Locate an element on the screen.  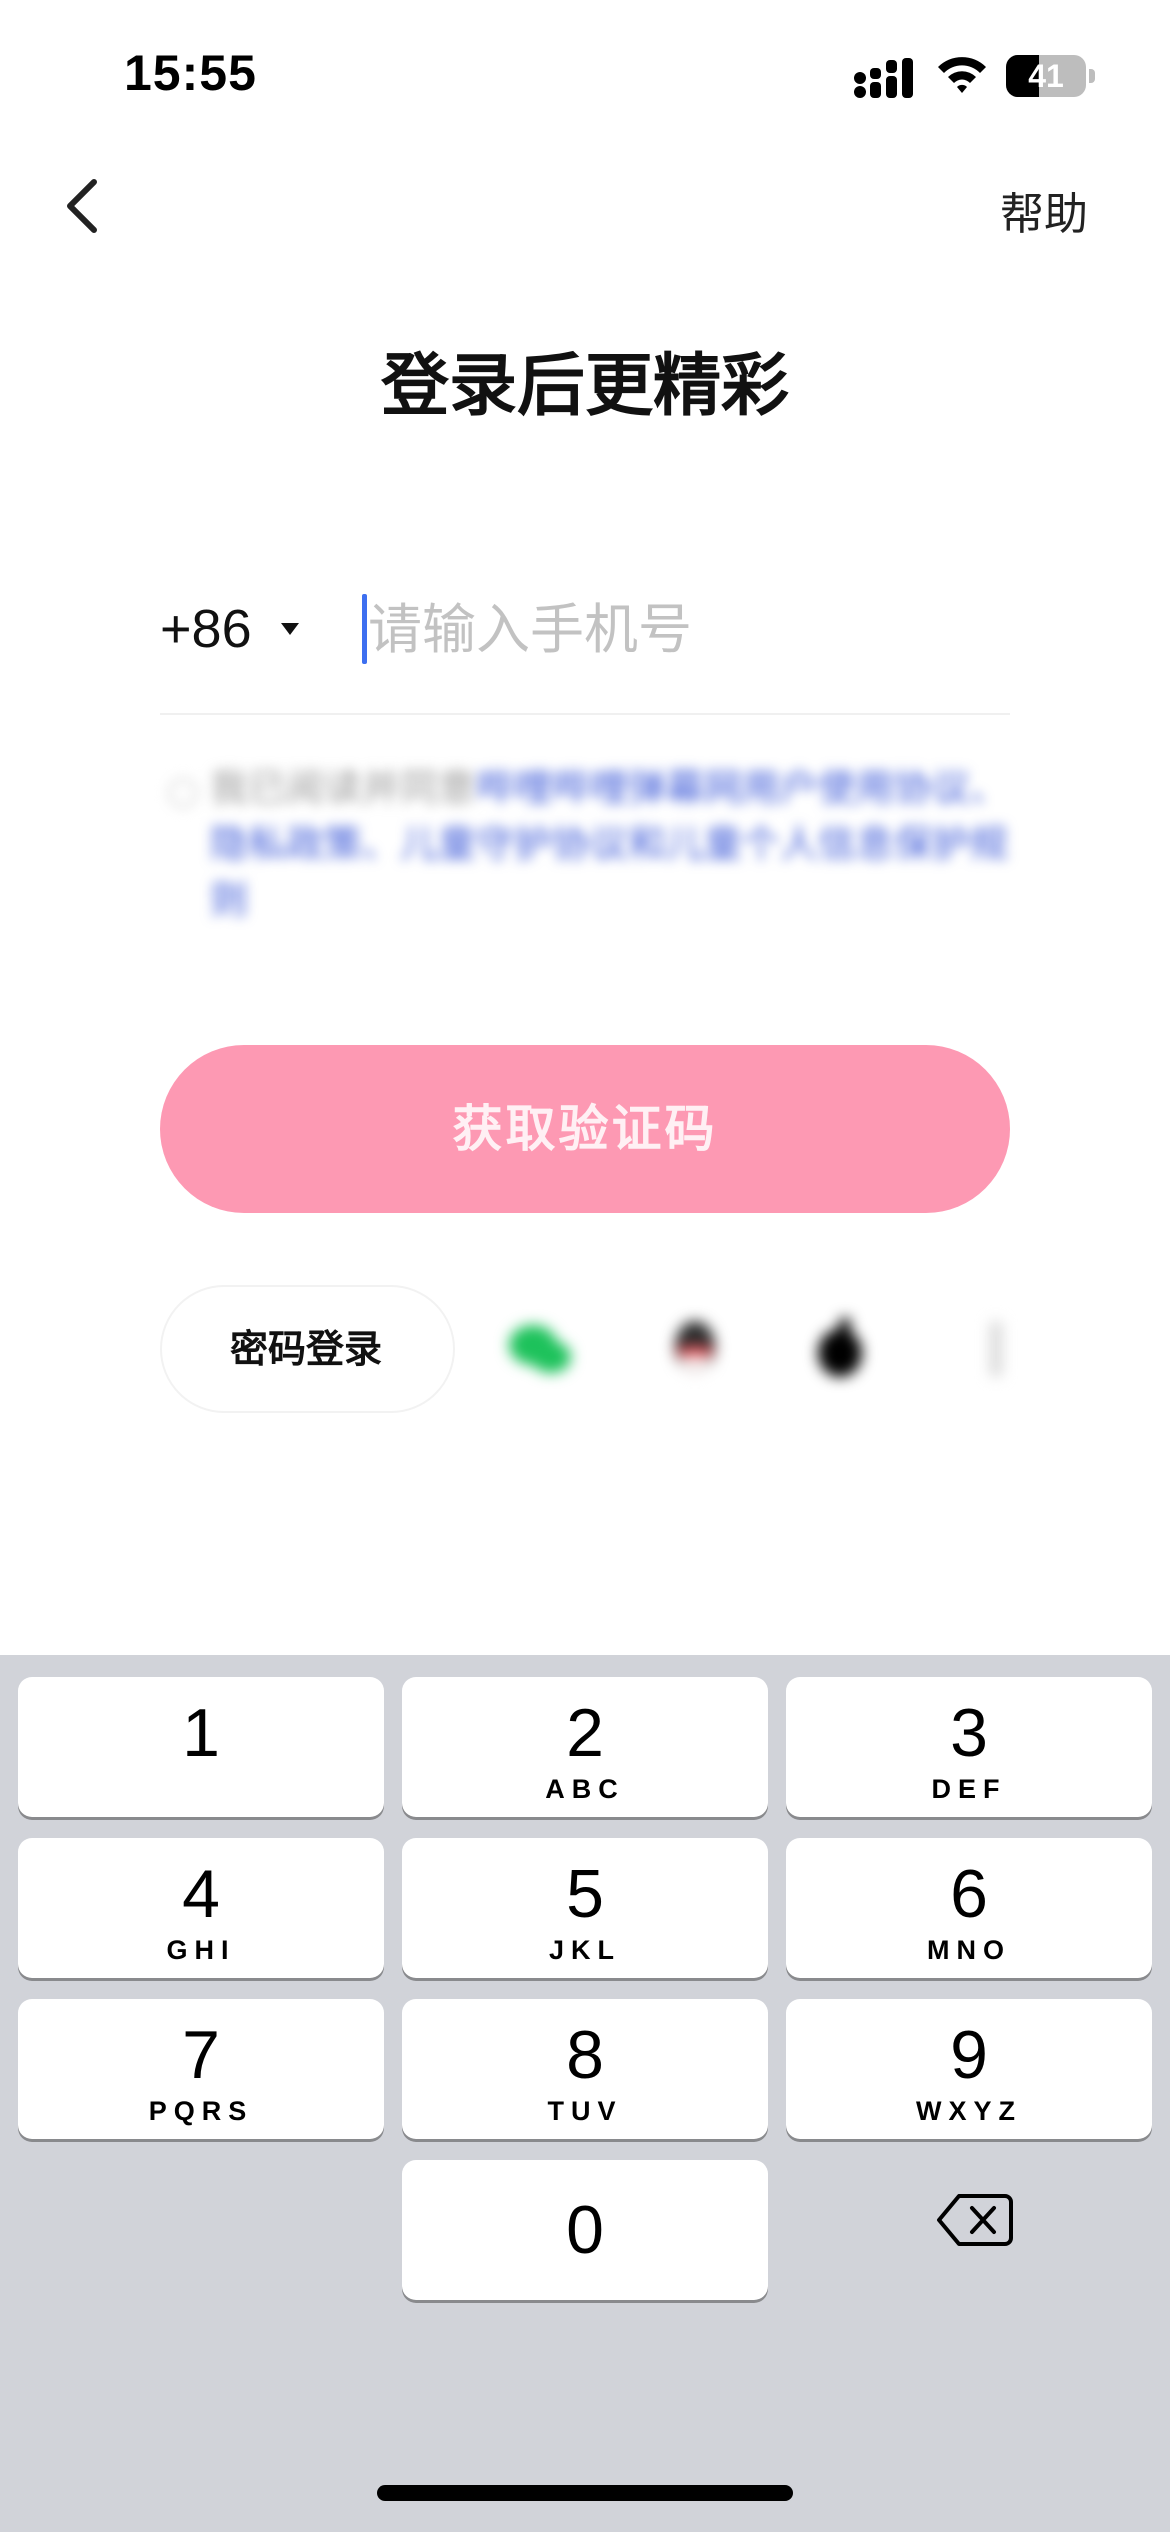
key-6: 6 MNO is located at coordinates (969, 1908).